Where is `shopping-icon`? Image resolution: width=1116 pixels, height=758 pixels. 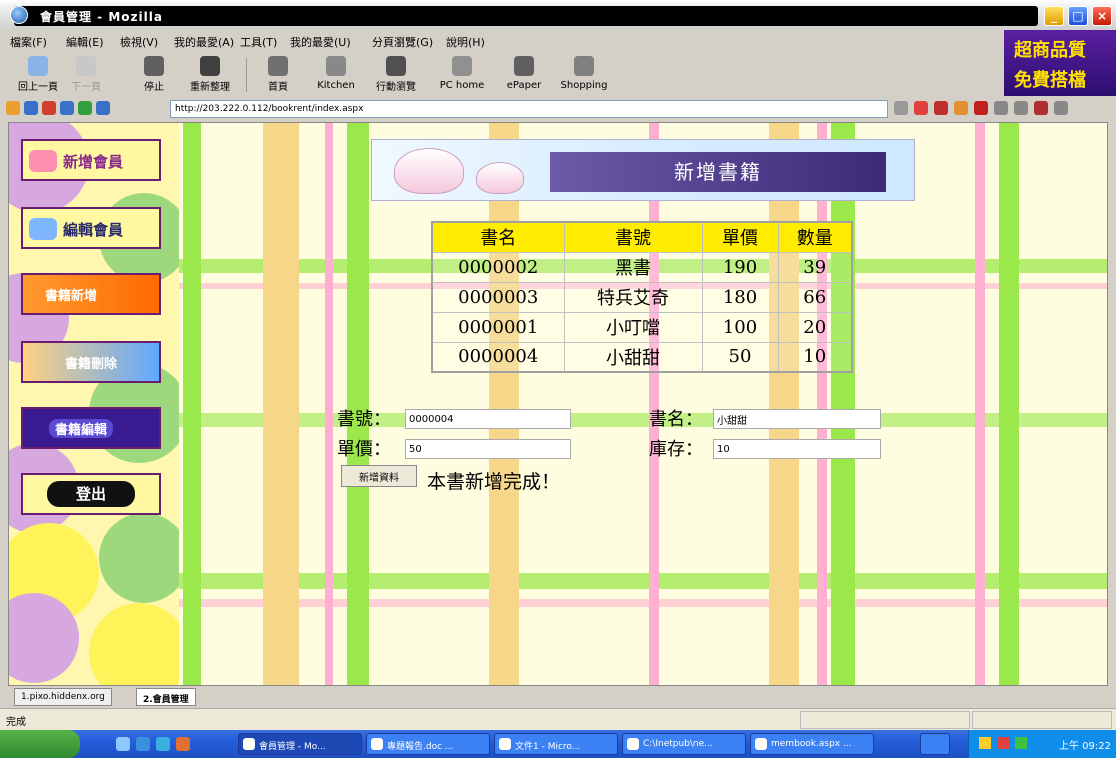
shopping-icon is located at coordinates (584, 66).